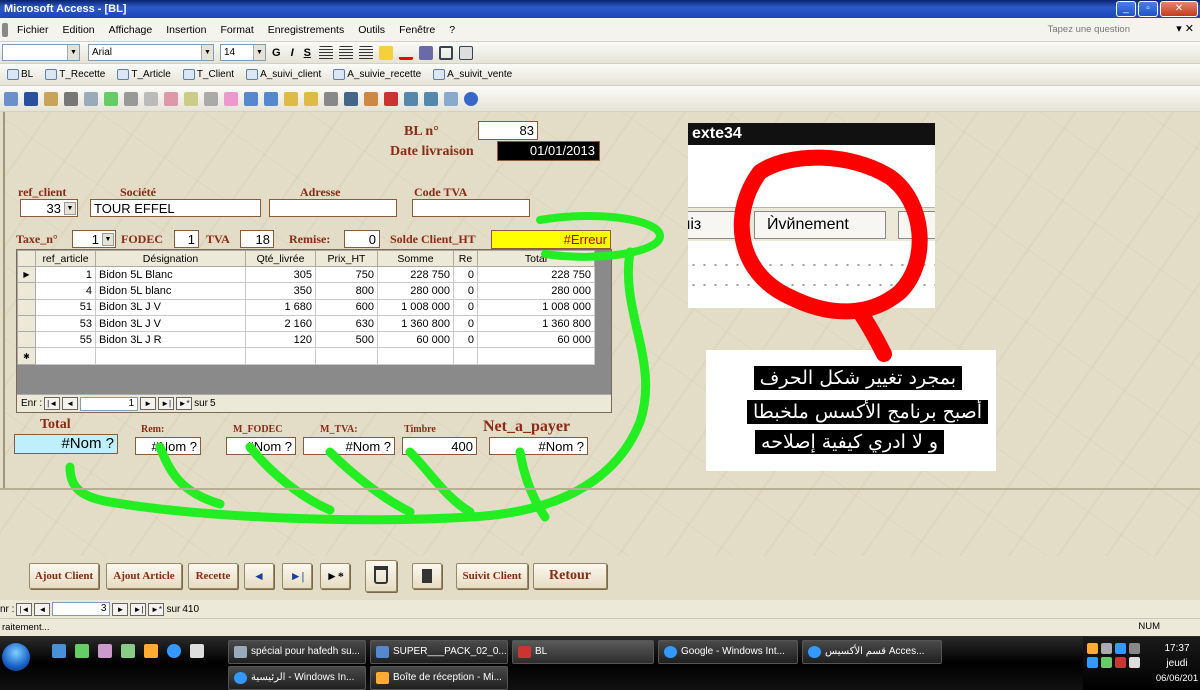  Describe the element at coordinates (276, 53) in the screenshot. I see `bold-button: G` at that location.